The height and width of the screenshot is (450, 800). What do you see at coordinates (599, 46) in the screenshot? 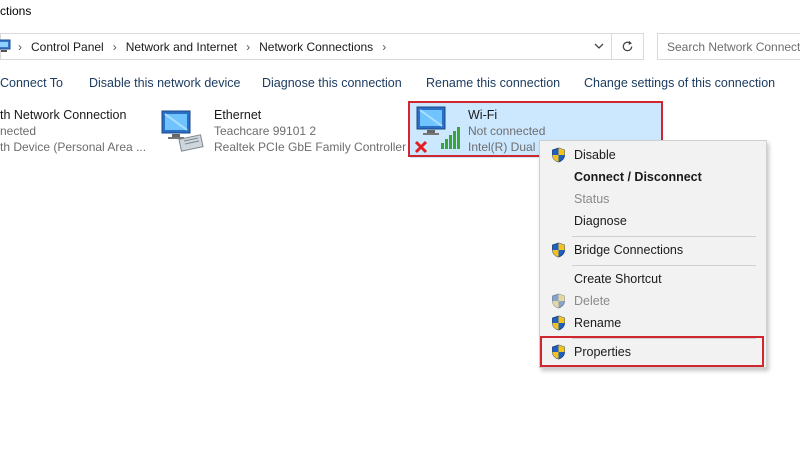
I see `chevron-down-icon` at bounding box center [599, 46].